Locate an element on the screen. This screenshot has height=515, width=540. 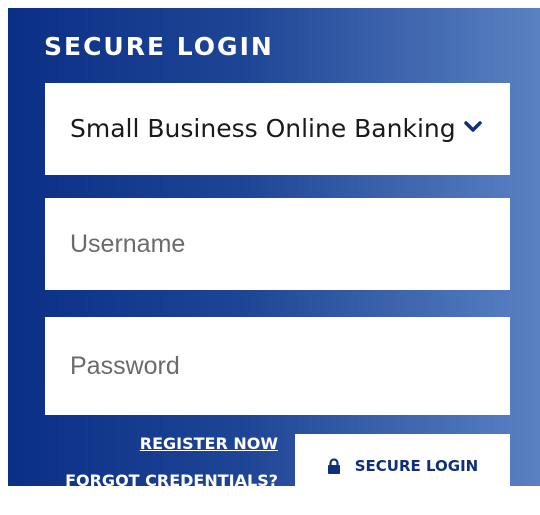
secure-login-button: SECURE LOGIN is located at coordinates (402, 466).